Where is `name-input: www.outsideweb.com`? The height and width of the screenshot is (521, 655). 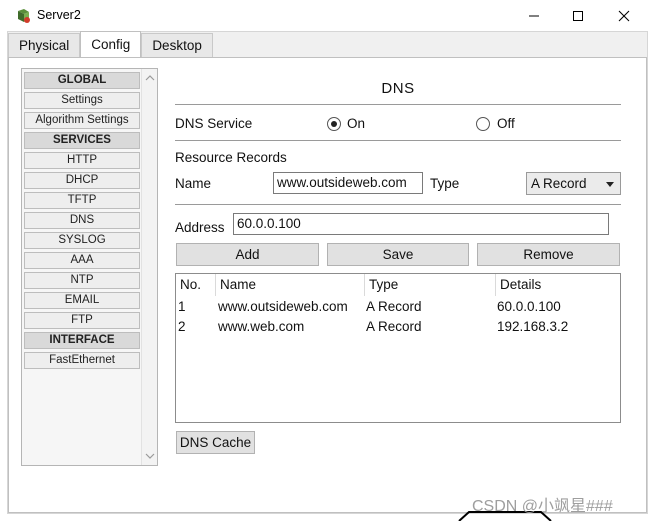 name-input: www.outsideweb.com is located at coordinates (348, 183).